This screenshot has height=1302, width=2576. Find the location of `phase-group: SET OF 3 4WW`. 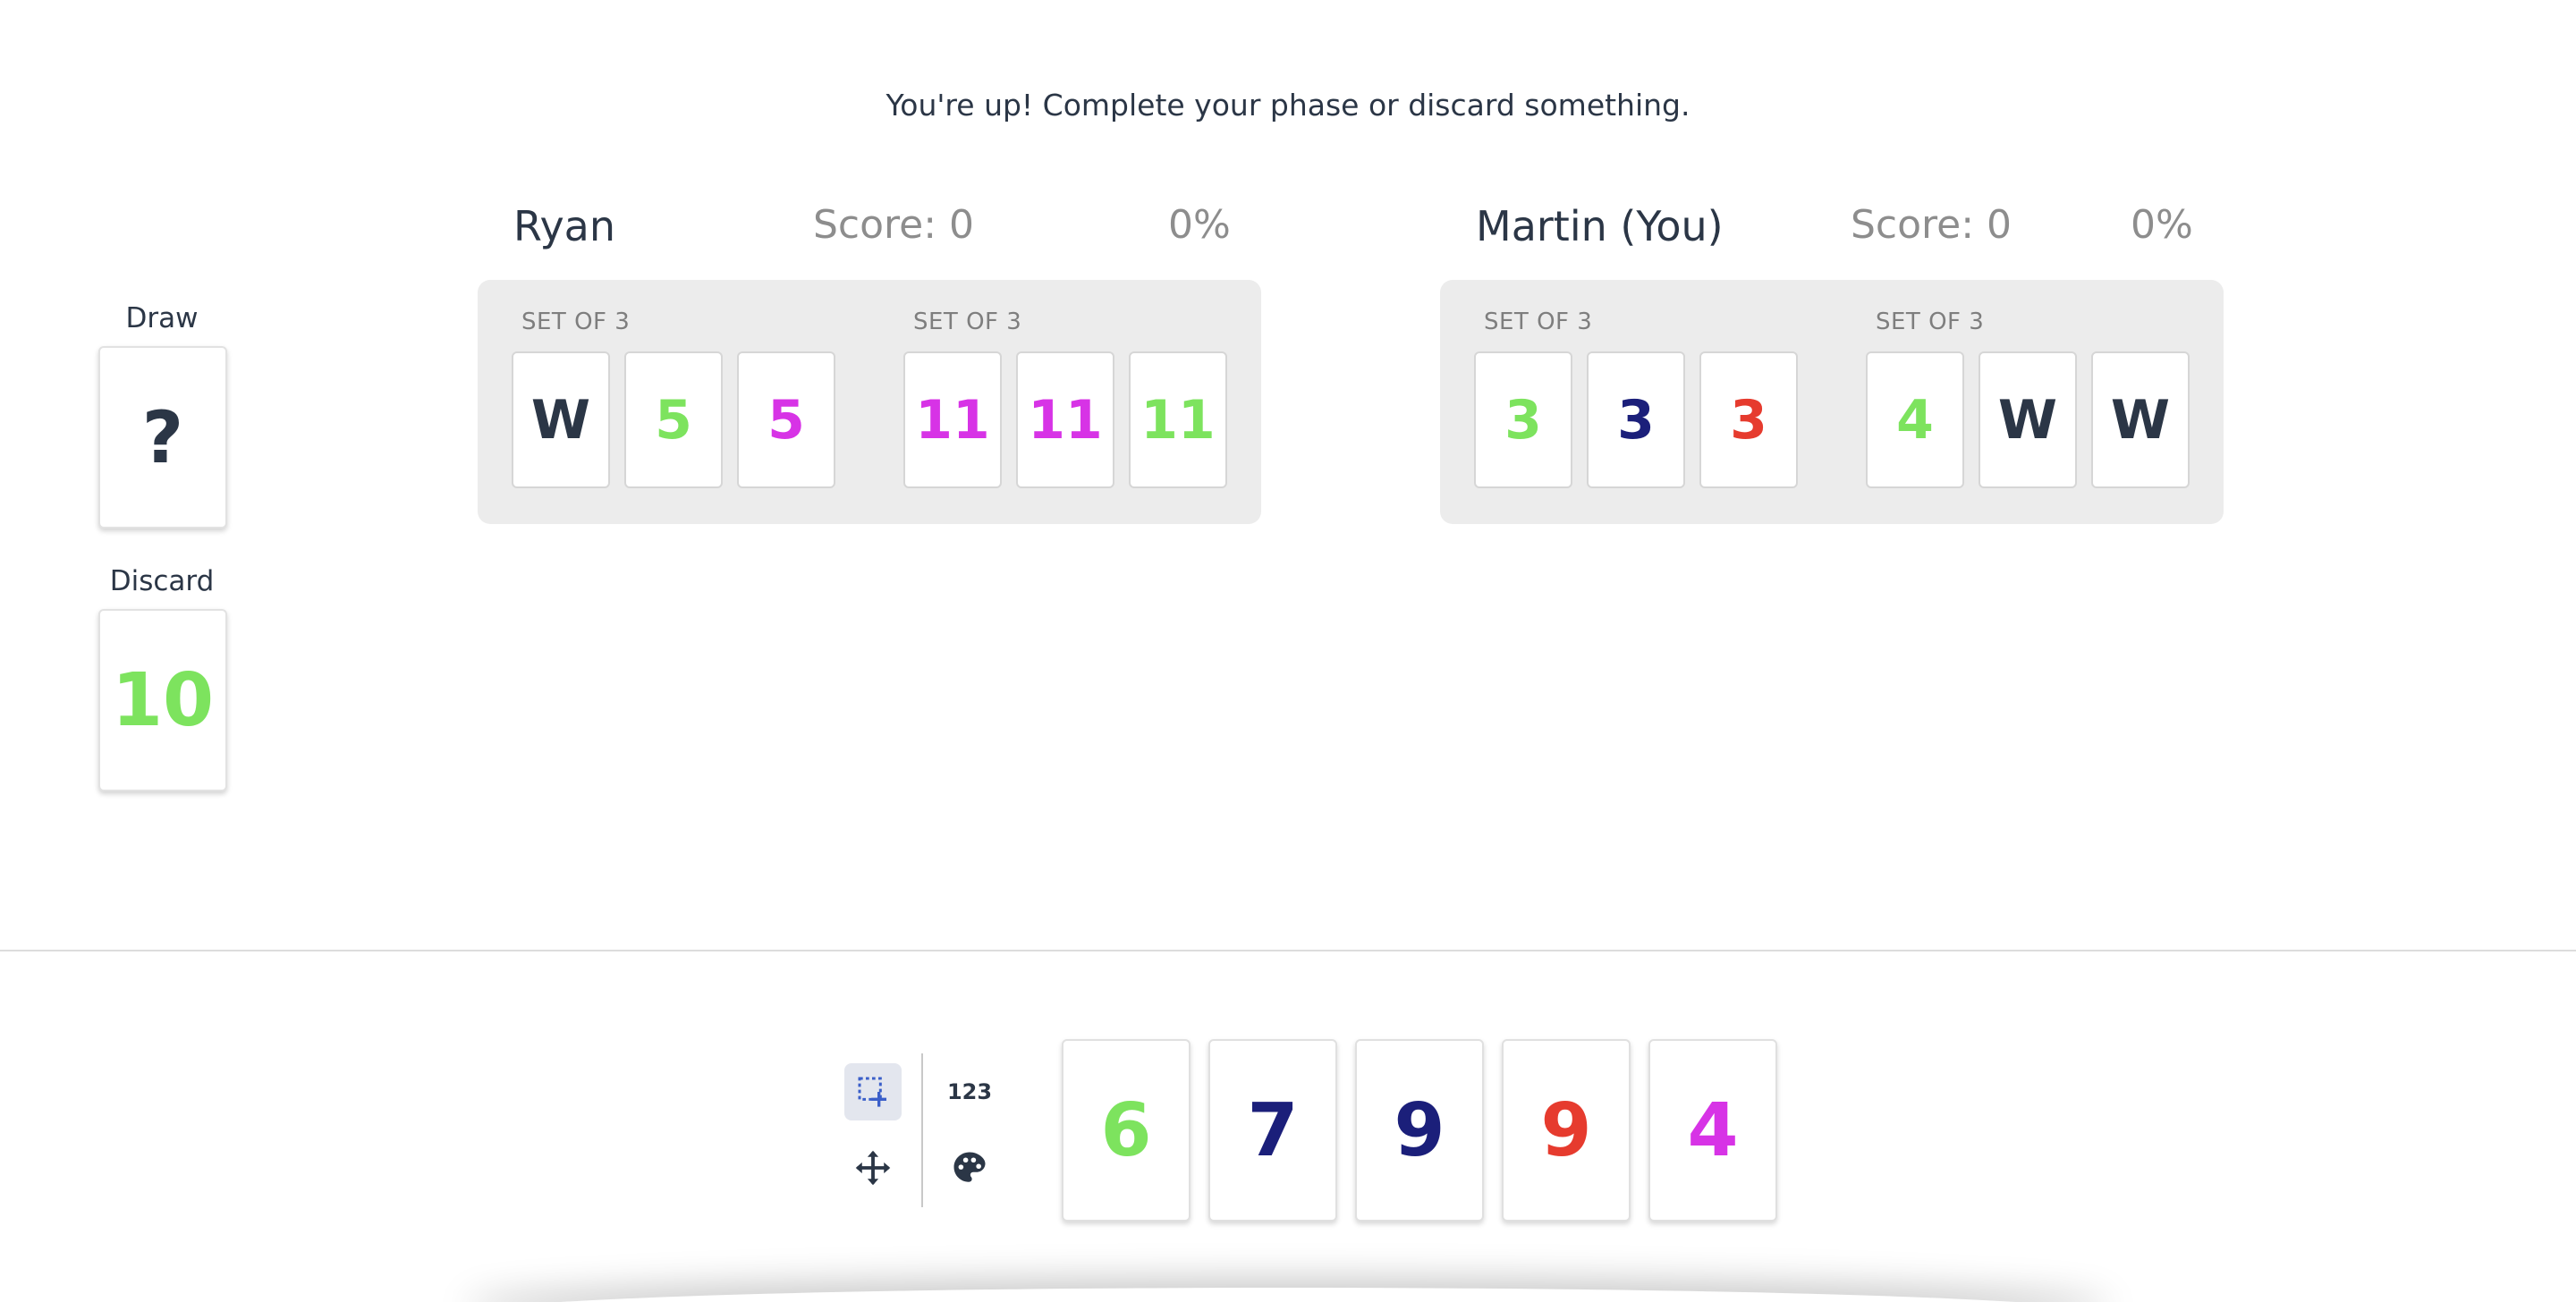

phase-group: SET OF 3 4WW is located at coordinates (2028, 398).